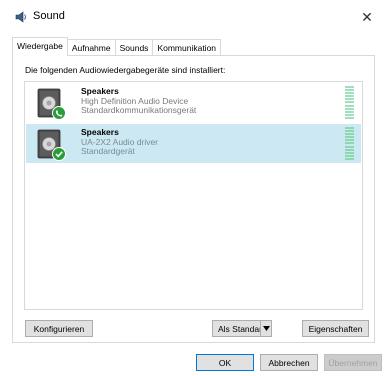 This screenshot has width=386, height=376. I want to click on title-bar: Sound ✕, so click(193, 17).